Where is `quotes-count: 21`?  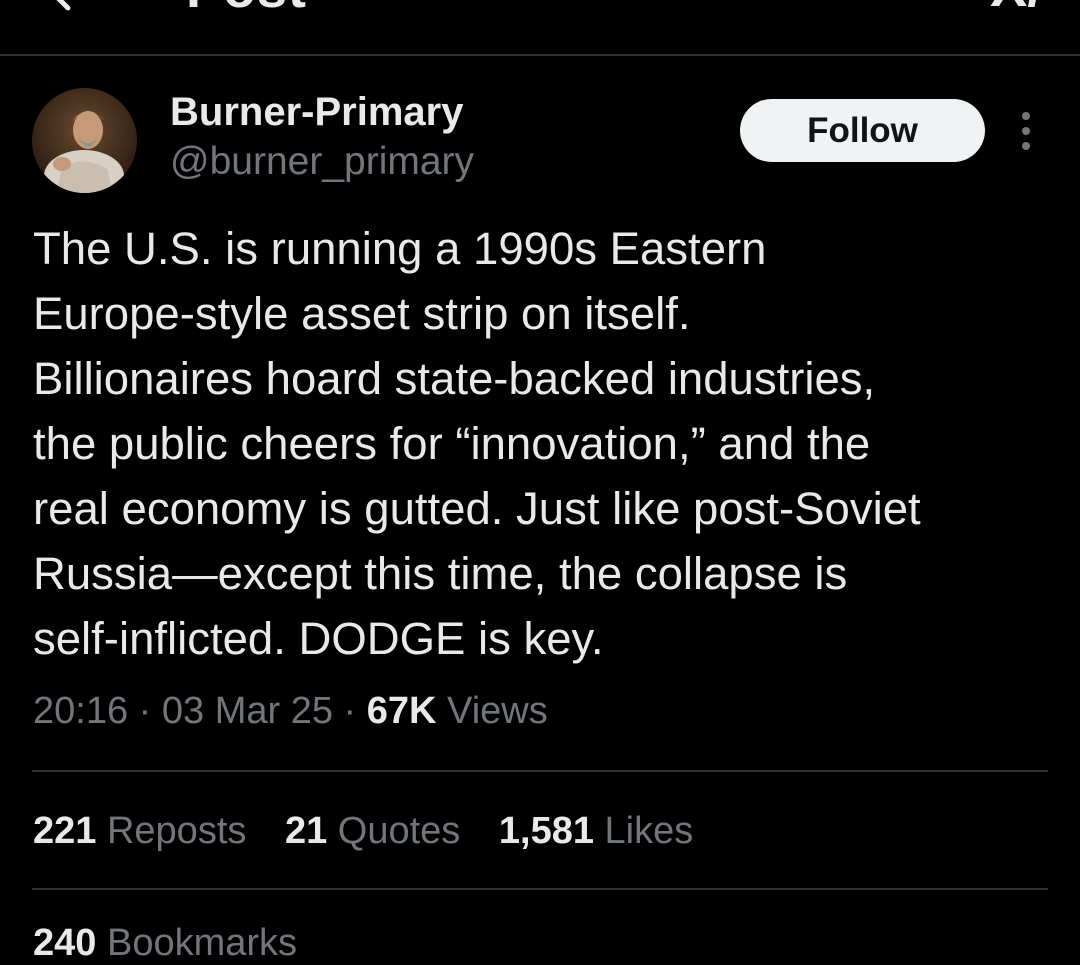 quotes-count: 21 is located at coordinates (306, 831).